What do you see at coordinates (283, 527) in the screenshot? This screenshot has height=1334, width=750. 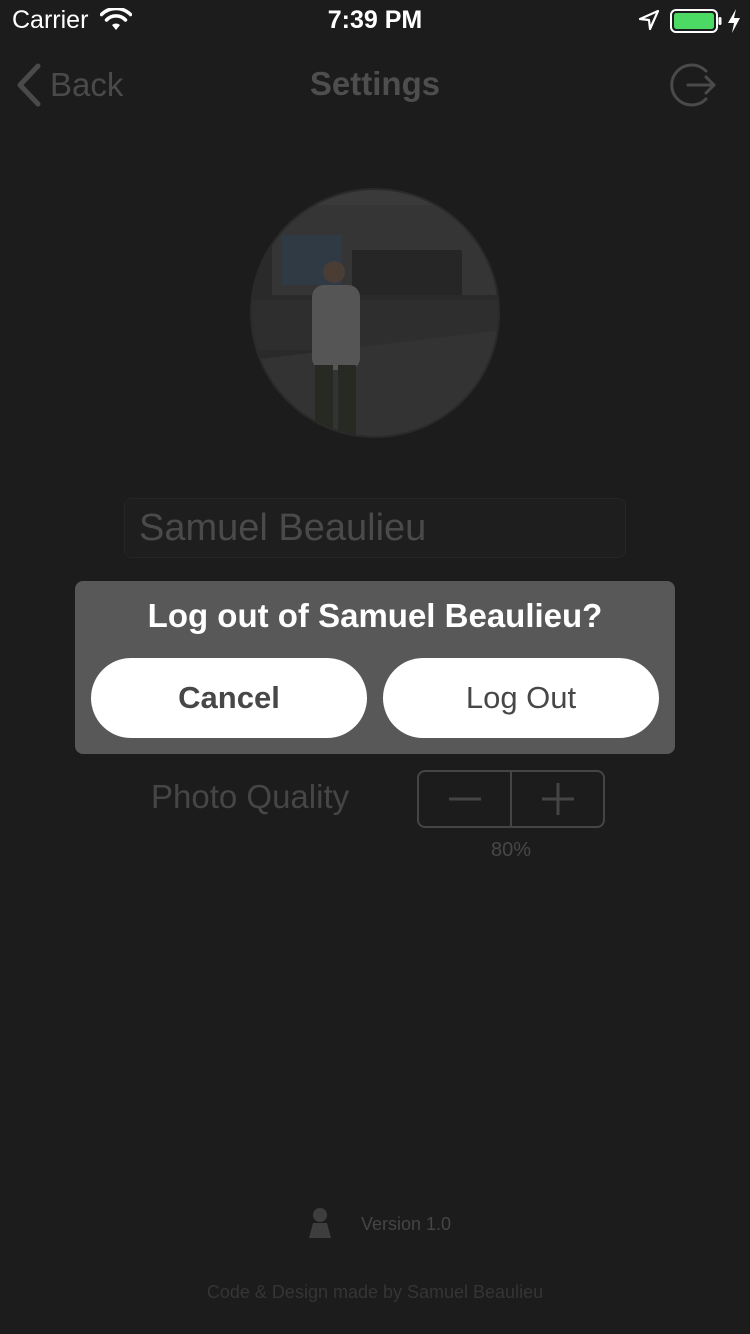 I see `name-value: Samuel Beaulieu` at bounding box center [283, 527].